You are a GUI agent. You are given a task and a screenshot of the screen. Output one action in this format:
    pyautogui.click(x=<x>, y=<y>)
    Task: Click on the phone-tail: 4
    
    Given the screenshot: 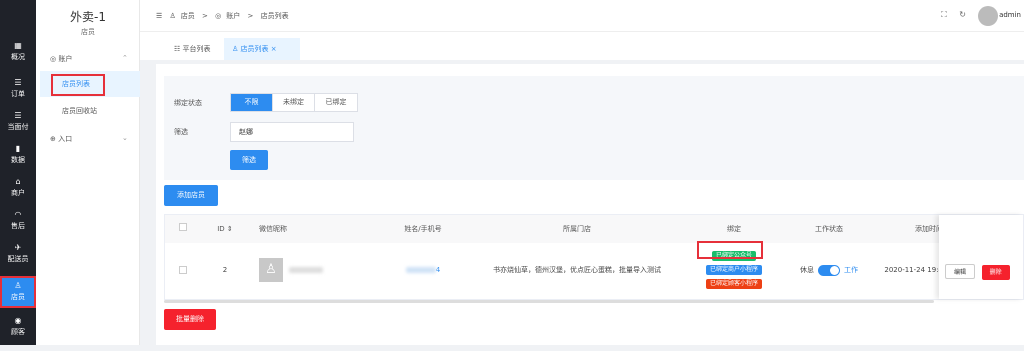 What is the action you would take?
    pyautogui.click(x=438, y=270)
    